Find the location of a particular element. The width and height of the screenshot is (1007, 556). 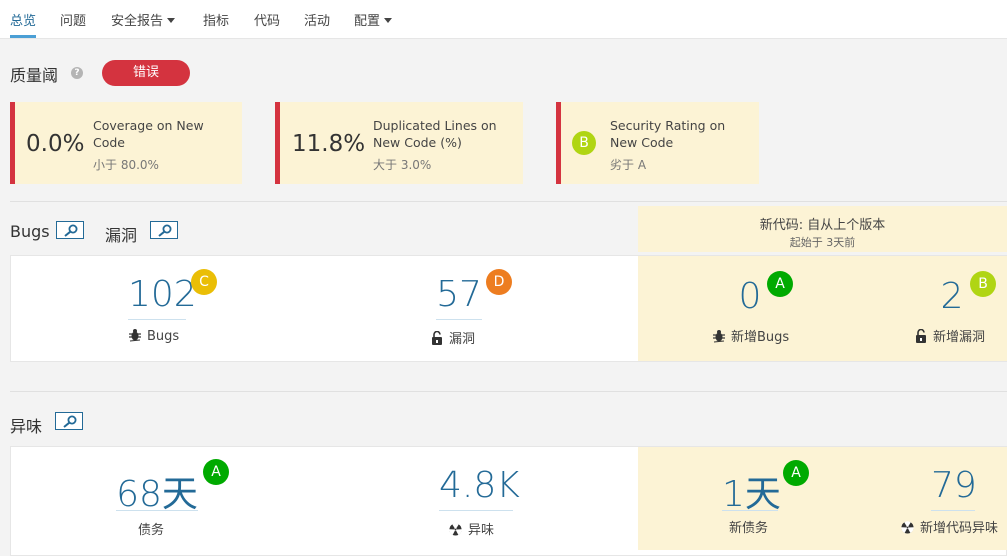

condition-threshold: 小于 80.0% is located at coordinates (126, 165).